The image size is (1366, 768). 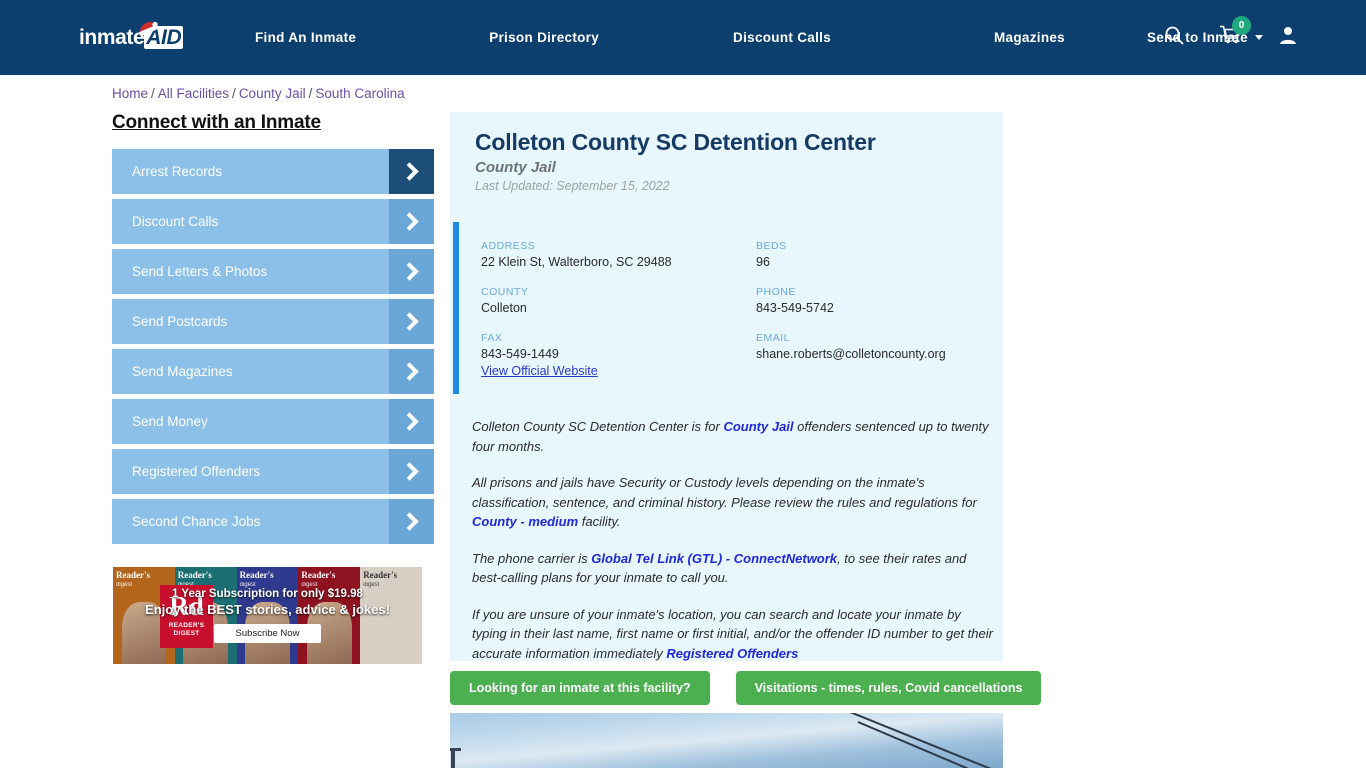 What do you see at coordinates (726, 740) in the screenshot?
I see `facility-photo` at bounding box center [726, 740].